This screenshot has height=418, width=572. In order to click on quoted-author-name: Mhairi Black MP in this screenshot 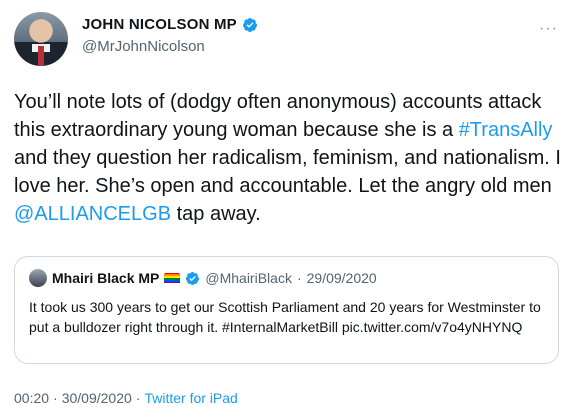, I will do `click(106, 278)`.